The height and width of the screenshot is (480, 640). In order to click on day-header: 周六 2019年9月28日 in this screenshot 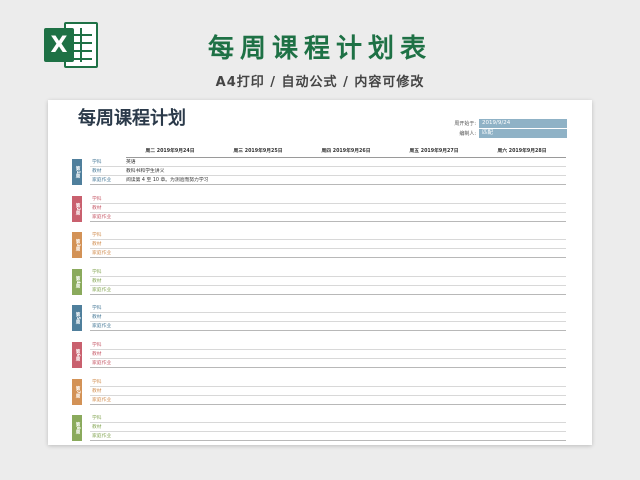, I will do `click(522, 151)`.